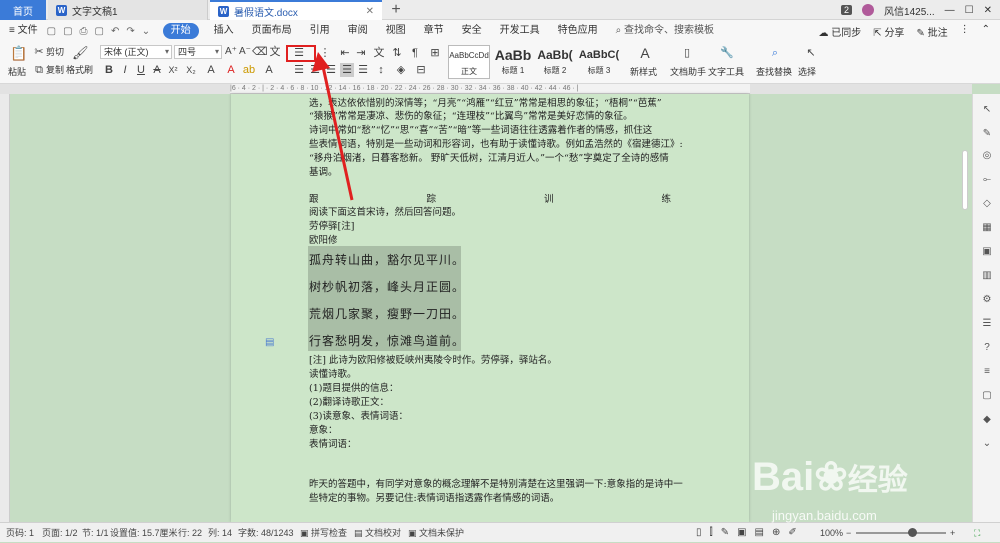  I want to click on clip-icon: ⟜, so click(987, 180).